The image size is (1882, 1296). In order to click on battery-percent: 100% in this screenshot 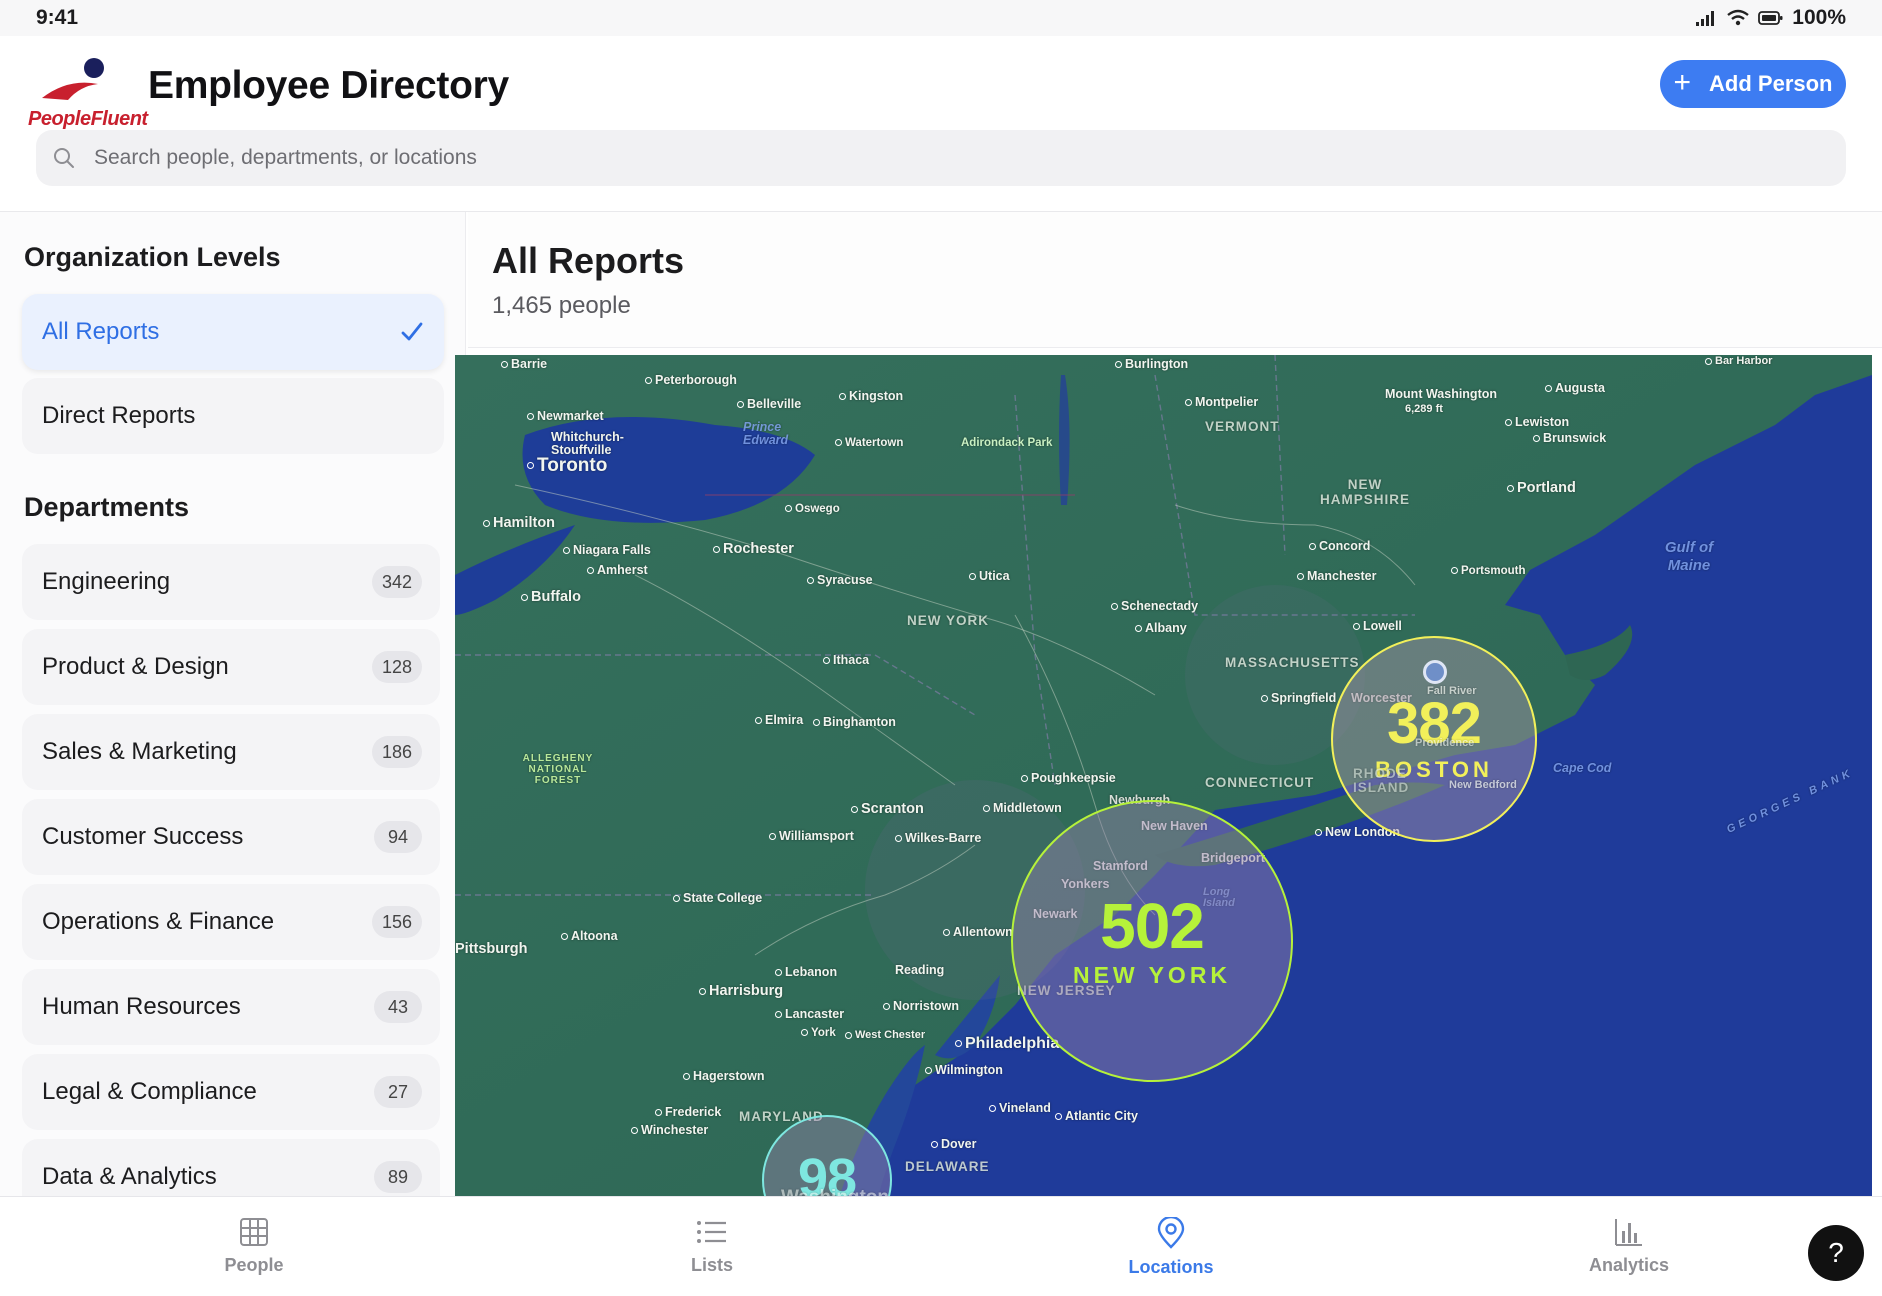, I will do `click(1819, 17)`.